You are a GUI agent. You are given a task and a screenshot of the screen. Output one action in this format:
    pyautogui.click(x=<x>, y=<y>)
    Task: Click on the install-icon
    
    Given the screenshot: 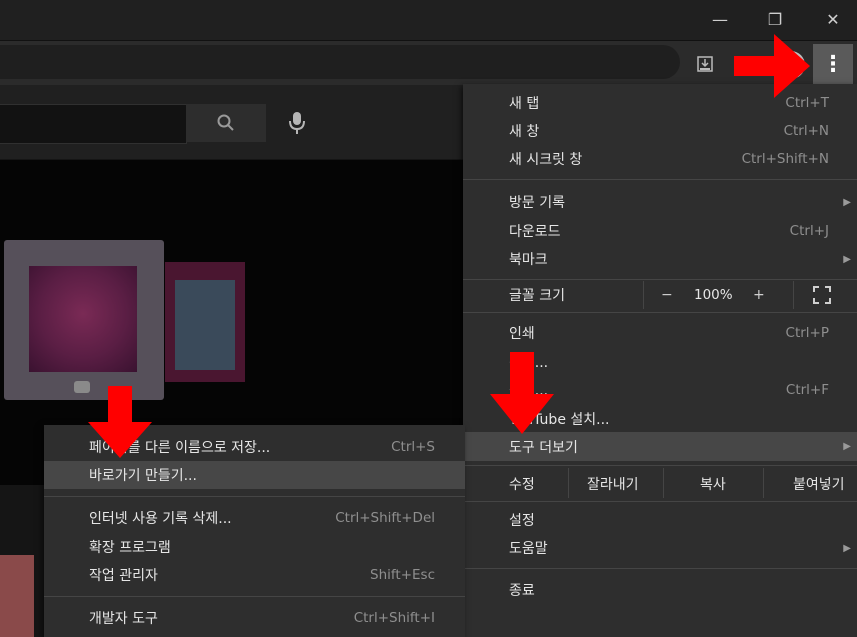 What is the action you would take?
    pyautogui.click(x=705, y=64)
    